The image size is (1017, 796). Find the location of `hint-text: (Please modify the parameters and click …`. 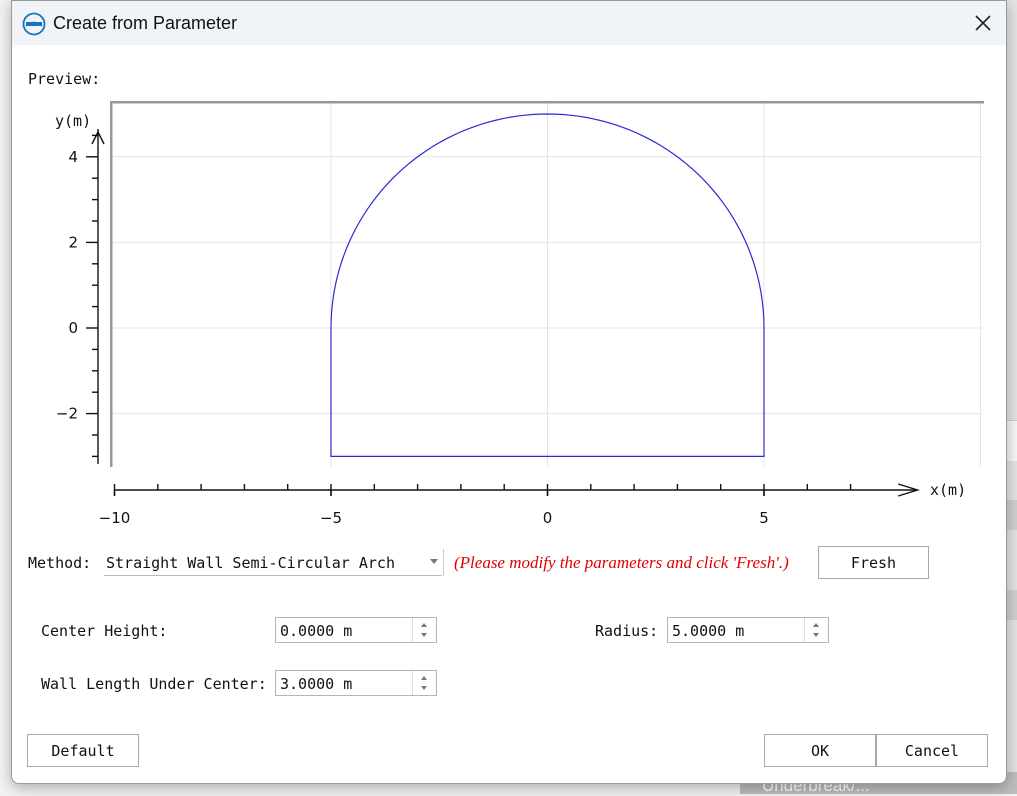

hint-text: (Please modify the parameters and click … is located at coordinates (621, 562).